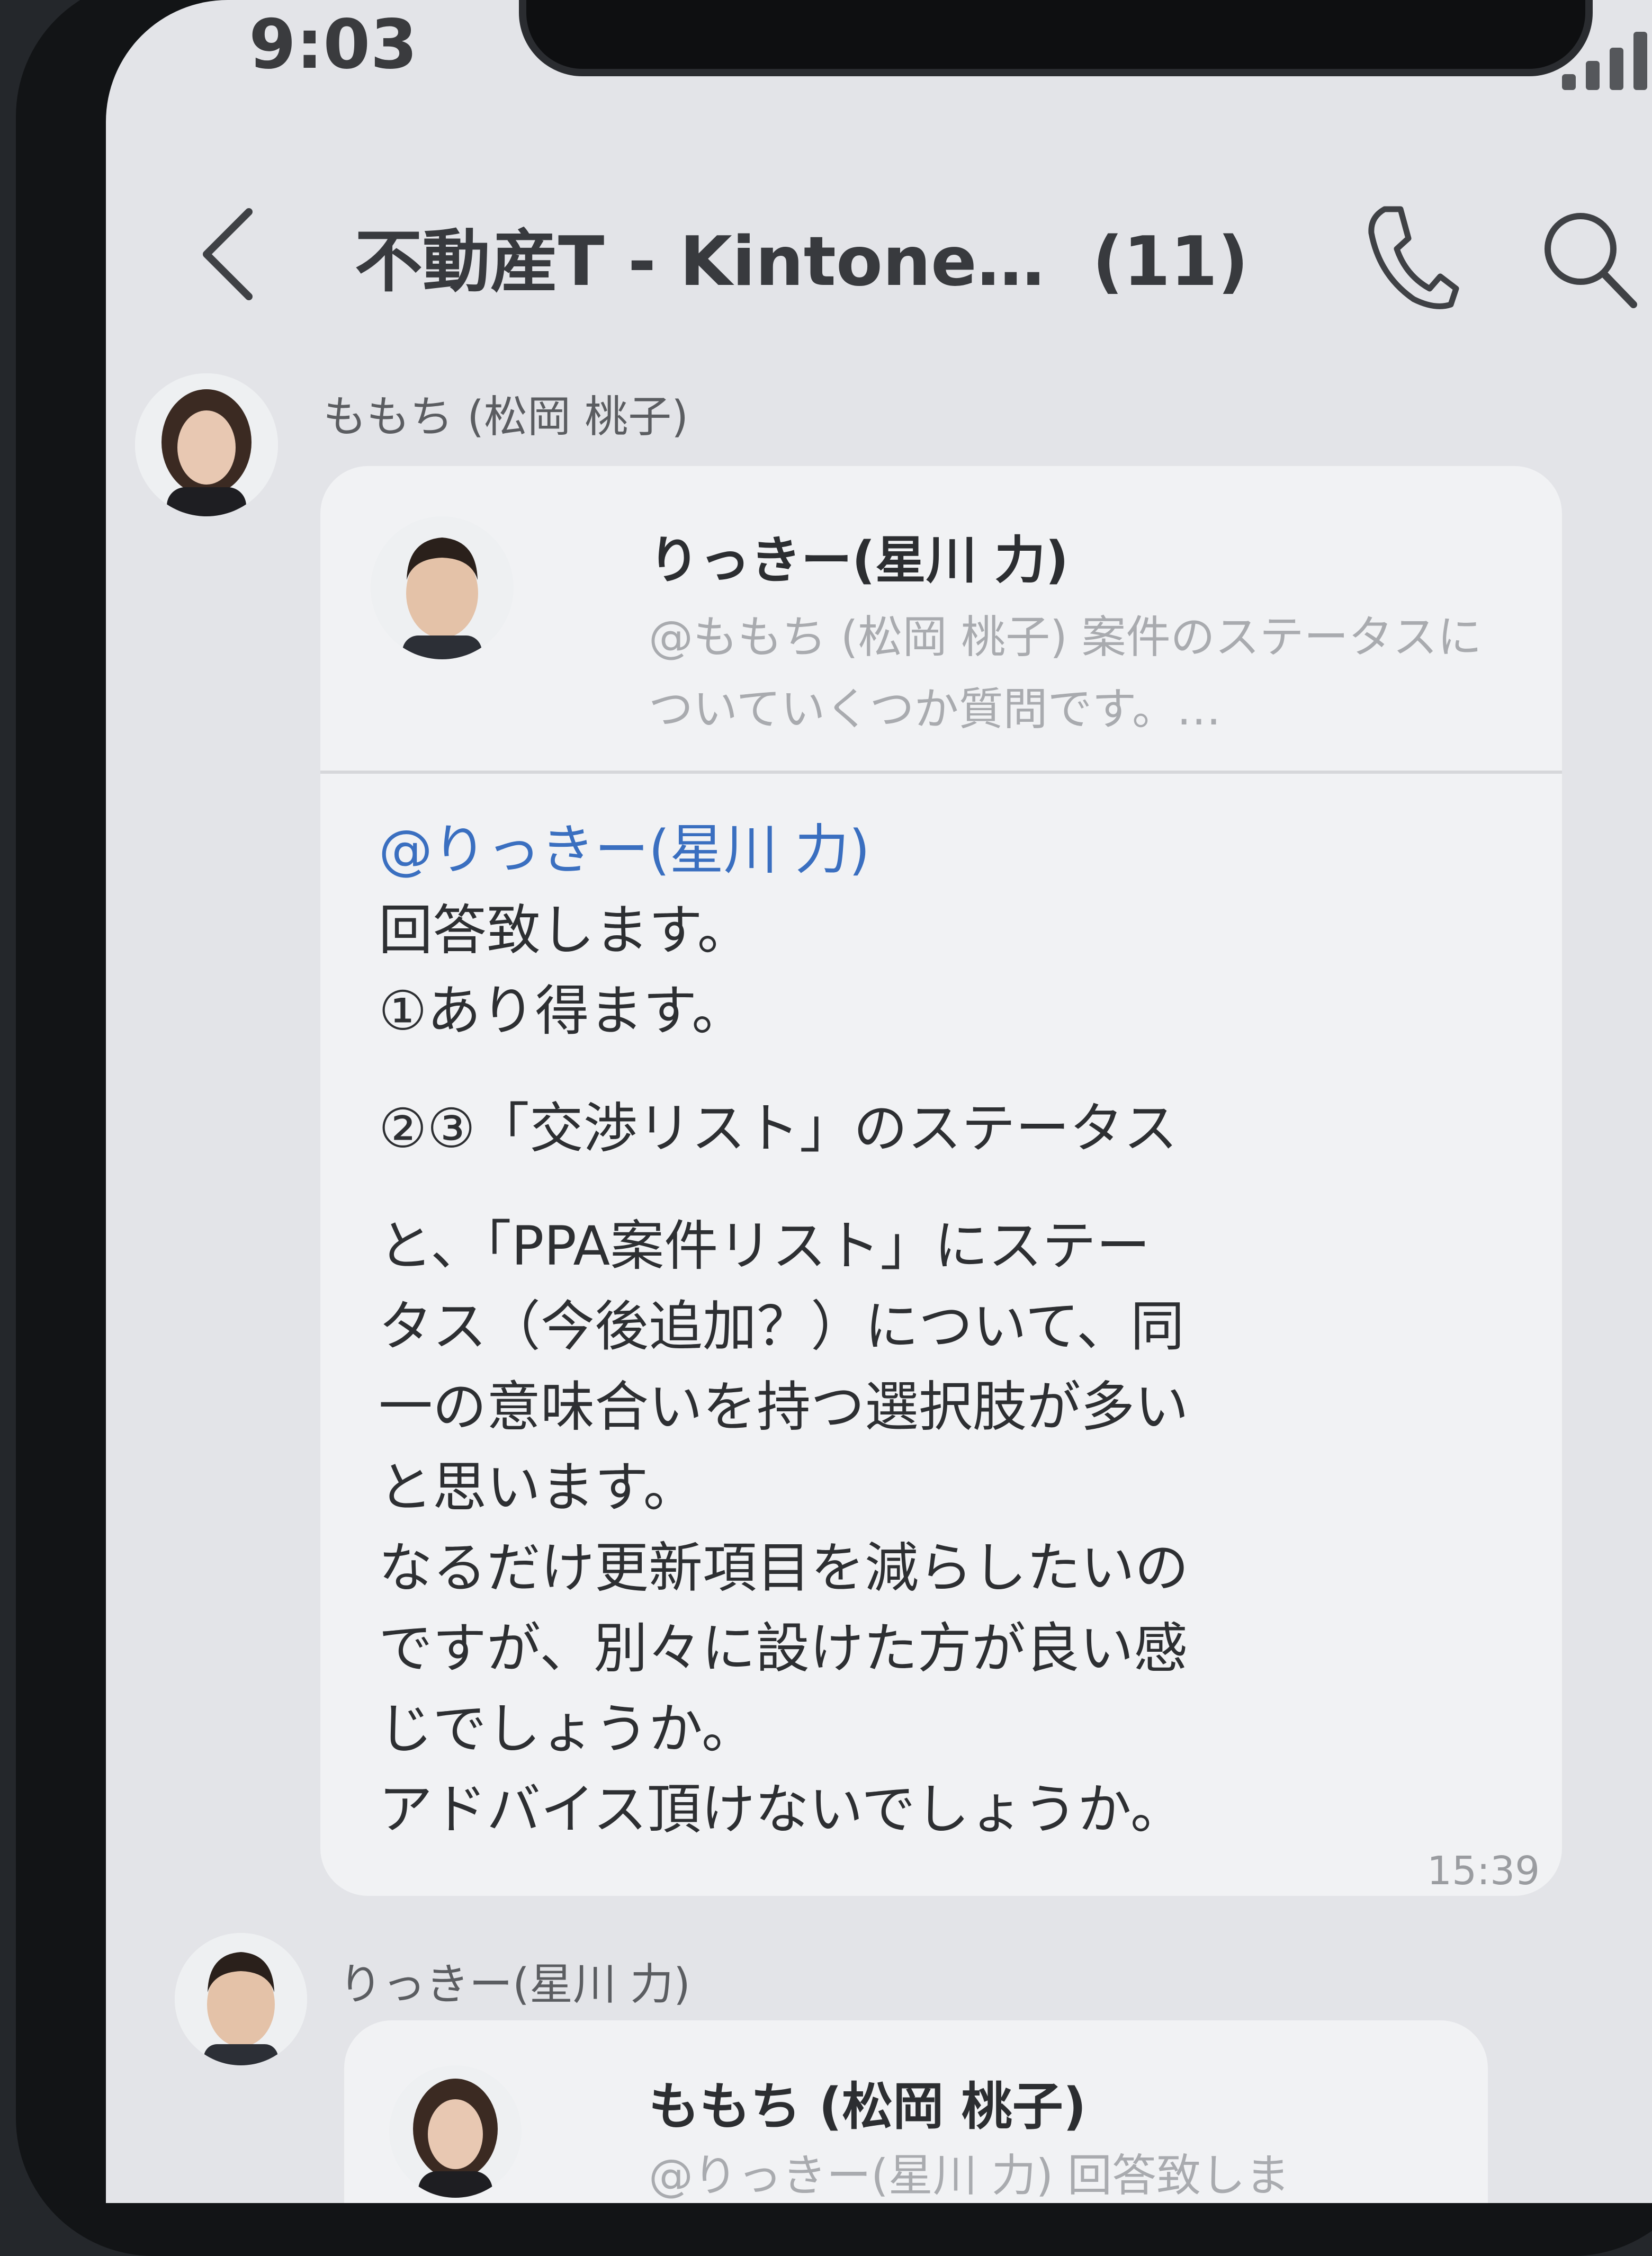 The width and height of the screenshot is (1652, 2256). Describe the element at coordinates (1056, 38) in the screenshot. I see `camera-notch` at that location.